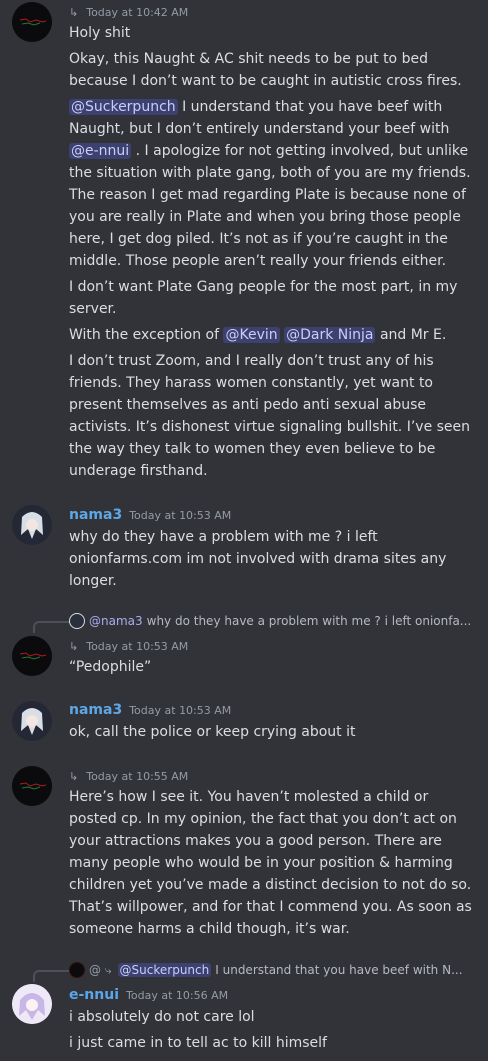  Describe the element at coordinates (93, 581) in the screenshot. I see `message-text: longer.` at that location.